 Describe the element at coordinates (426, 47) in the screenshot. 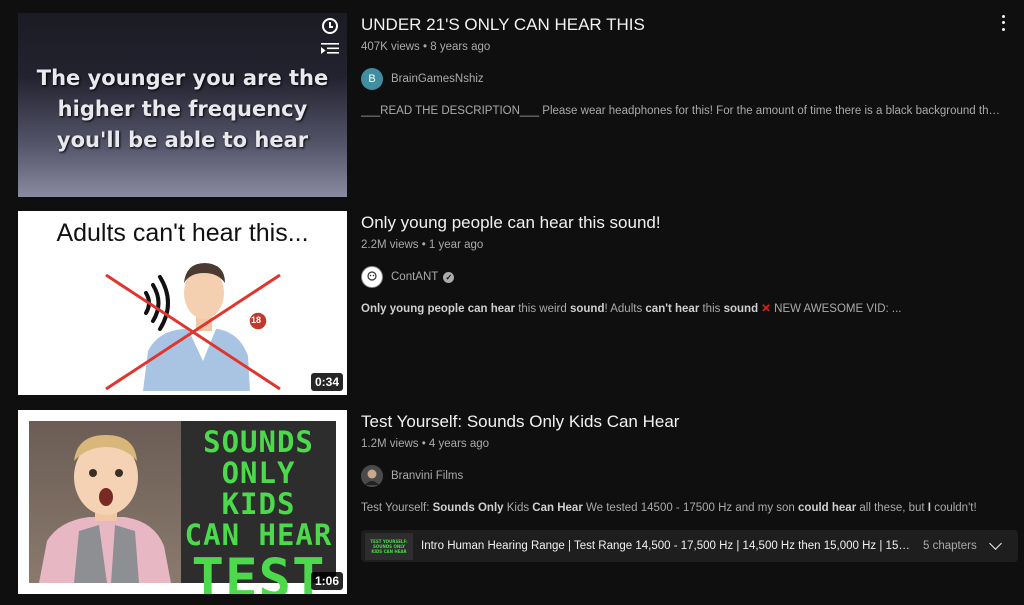

I see `video-meta: 407K views • 8 years ago` at that location.